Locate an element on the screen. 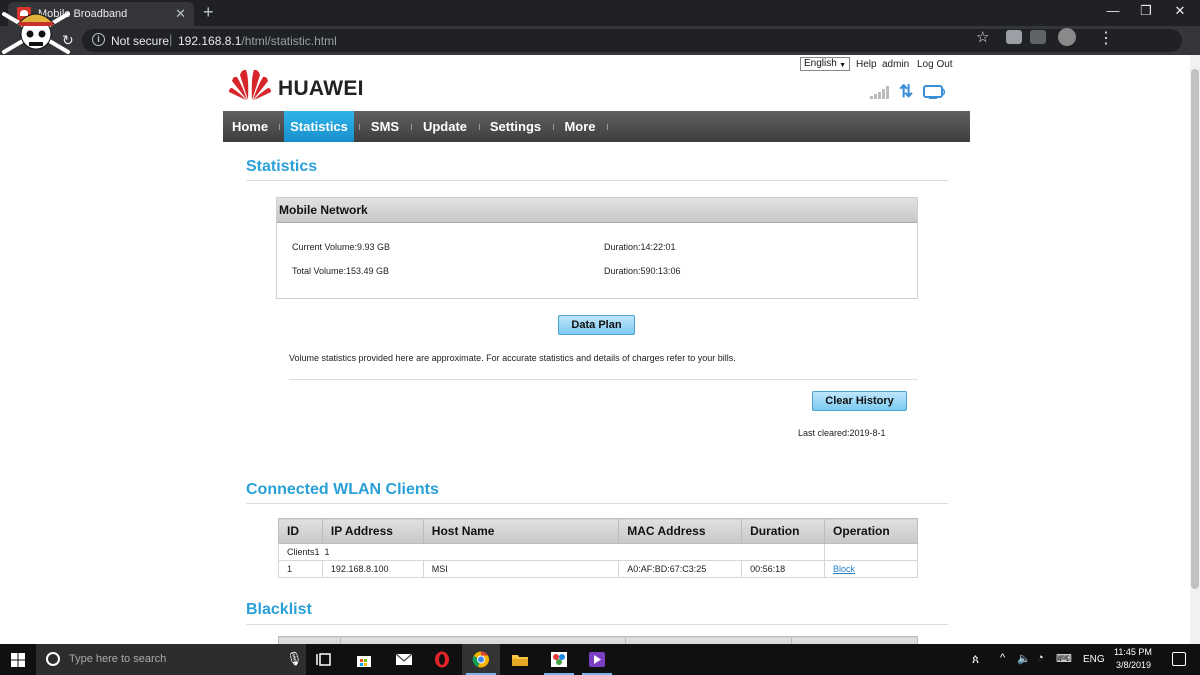 Image resolution: width=1200 pixels, height=675 pixels. admin-label: admin is located at coordinates (896, 64).